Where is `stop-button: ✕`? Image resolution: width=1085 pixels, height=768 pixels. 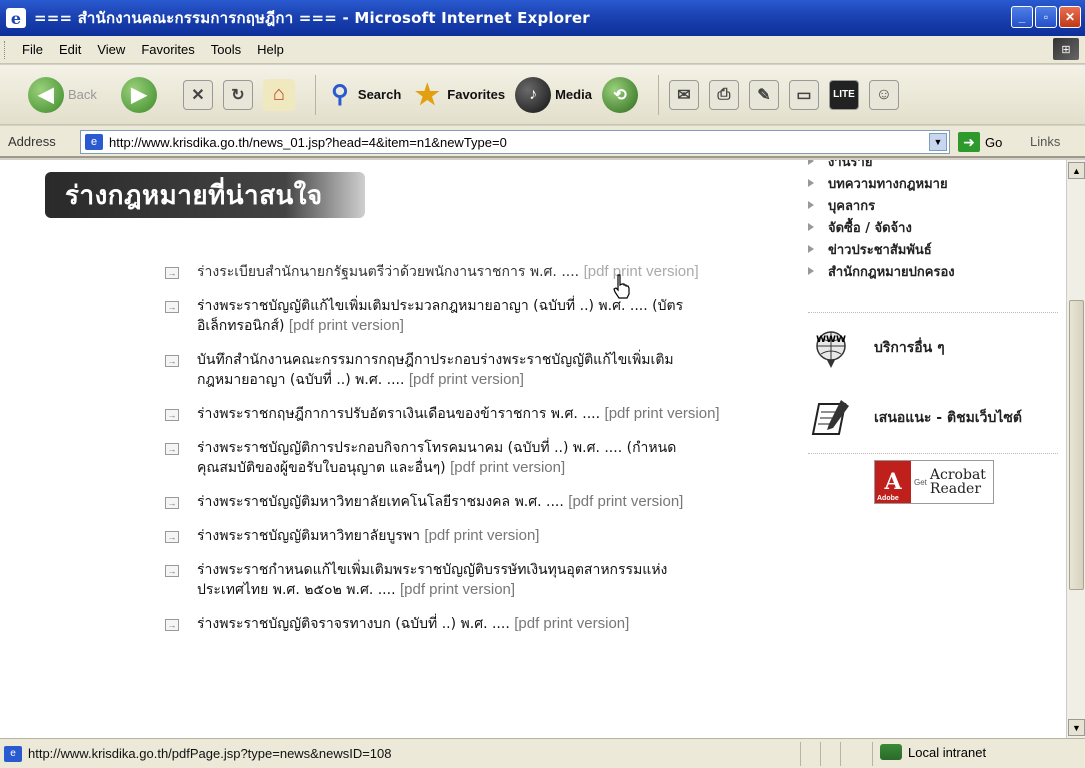 stop-button: ✕ is located at coordinates (197, 94).